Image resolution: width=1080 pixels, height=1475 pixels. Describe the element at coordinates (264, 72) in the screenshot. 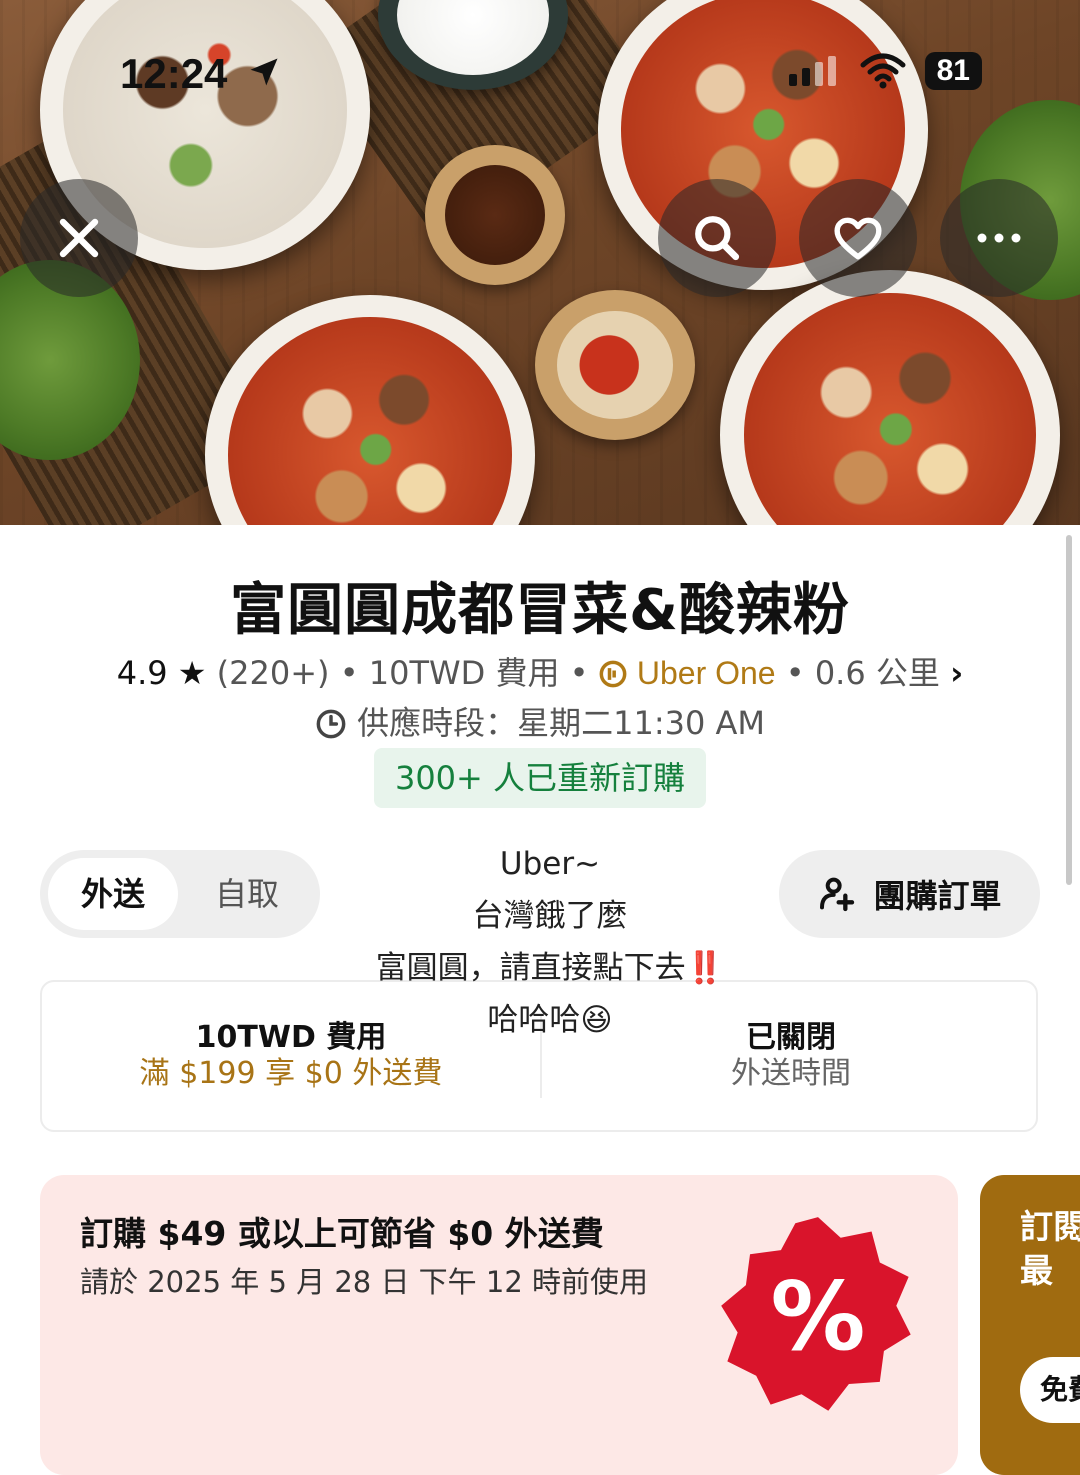

I see `location-arrow-icon` at that location.